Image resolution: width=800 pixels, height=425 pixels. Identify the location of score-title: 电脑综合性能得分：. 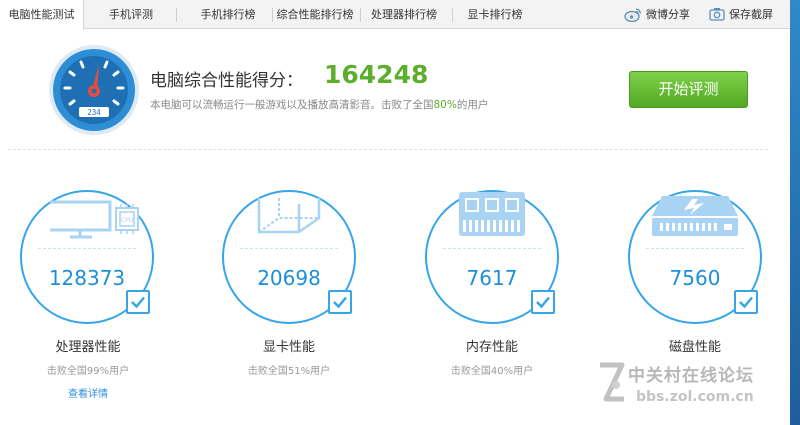
(226, 81).